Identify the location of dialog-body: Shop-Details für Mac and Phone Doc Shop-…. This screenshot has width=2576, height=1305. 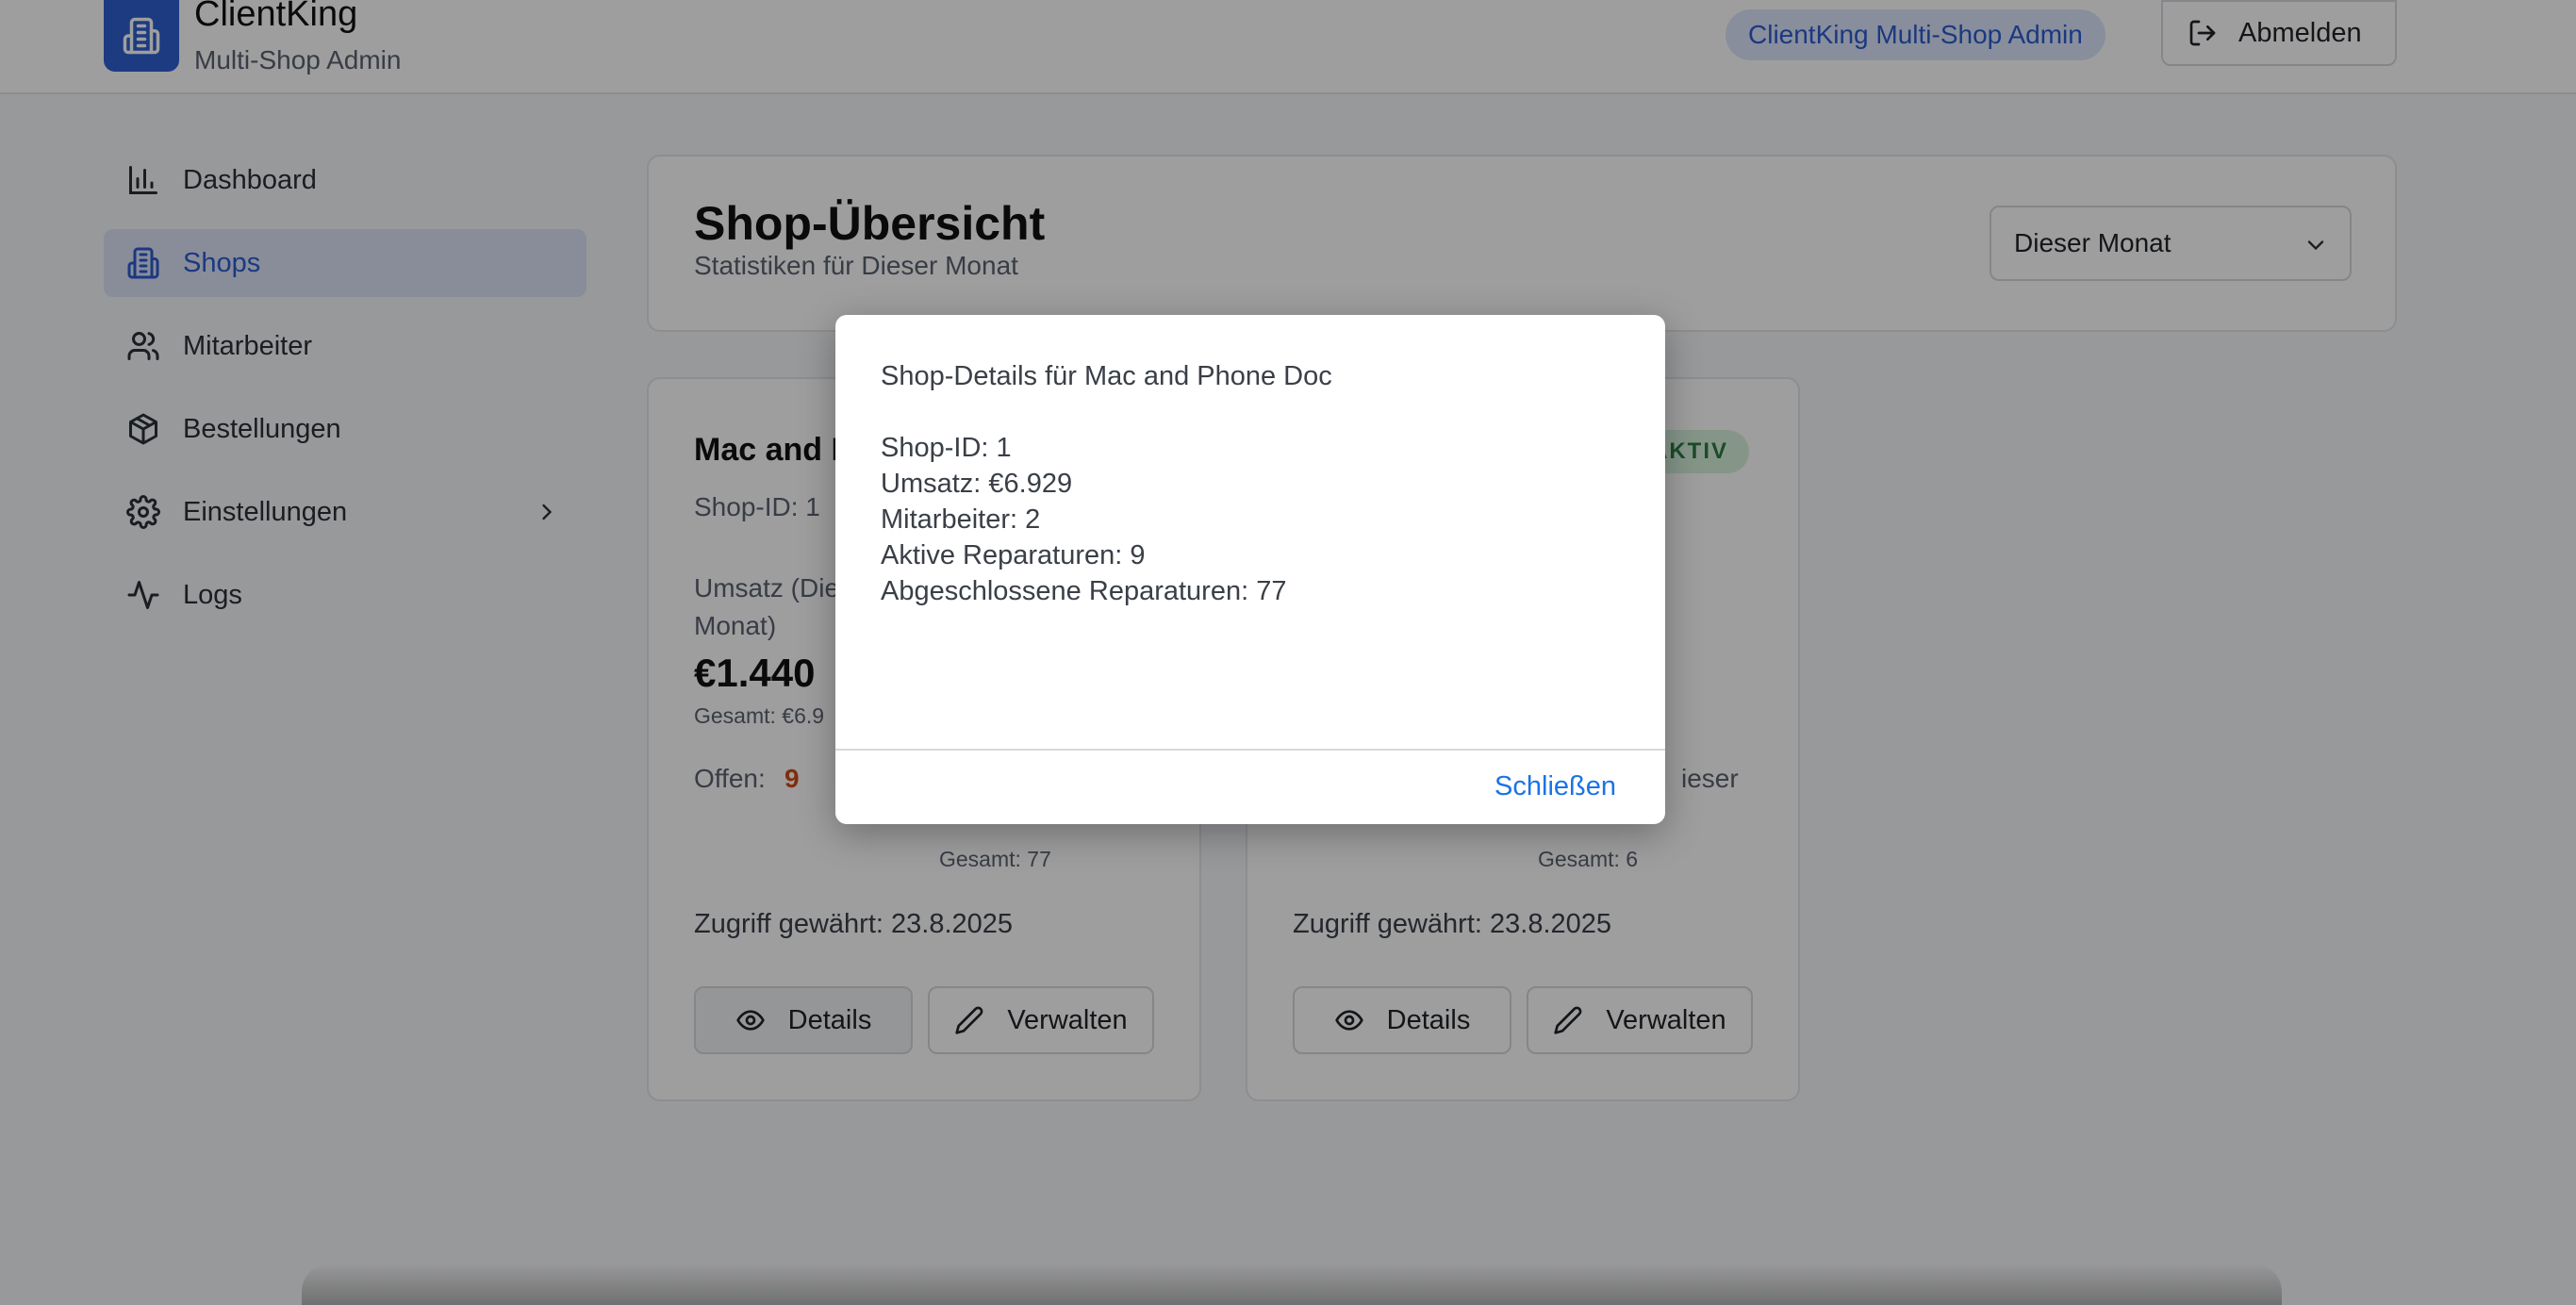
(1106, 484).